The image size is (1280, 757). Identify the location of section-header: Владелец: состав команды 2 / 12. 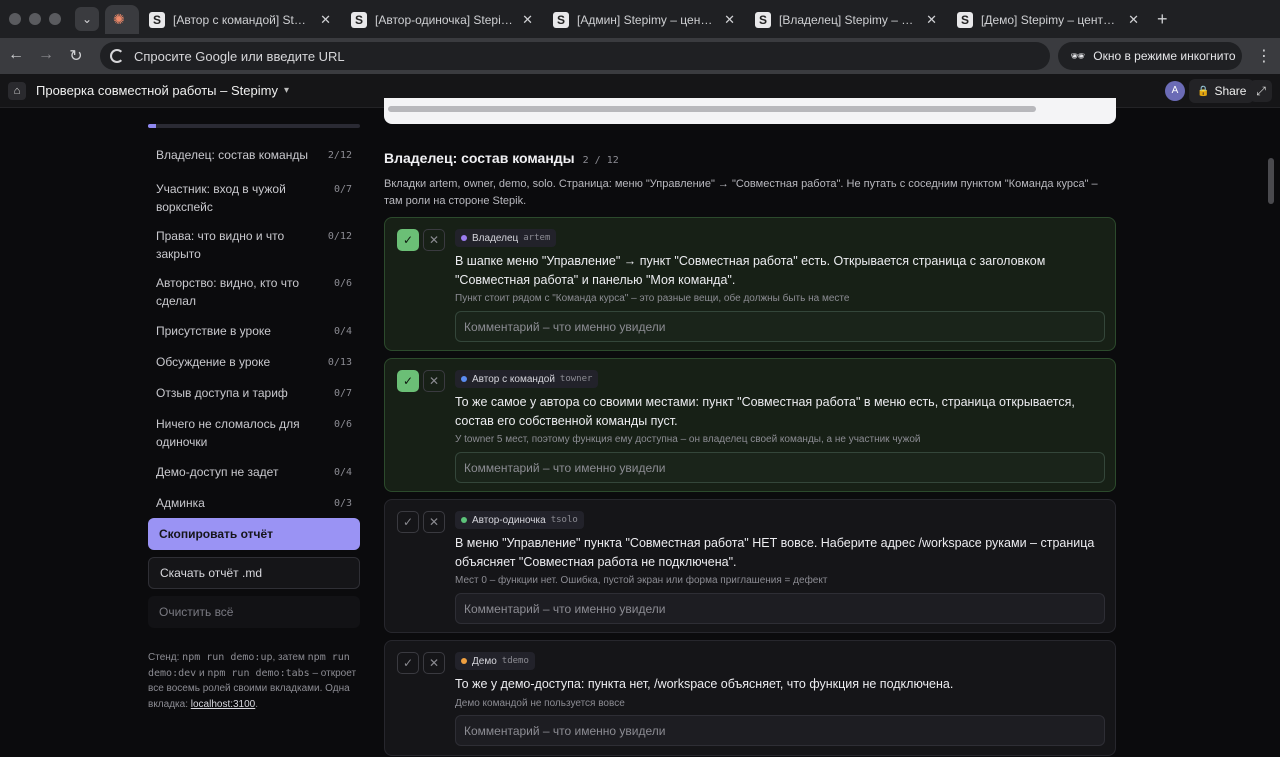
(501, 158).